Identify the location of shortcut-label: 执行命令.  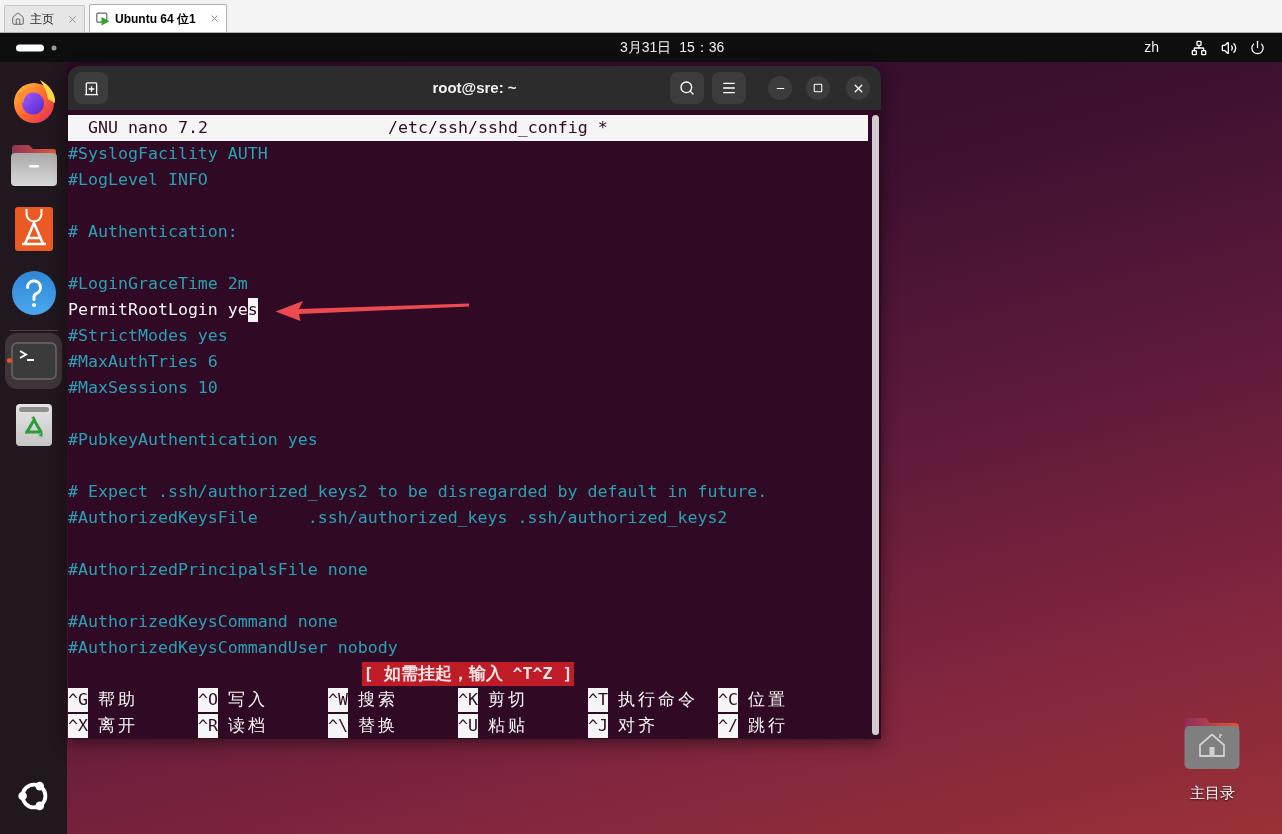
(658, 700).